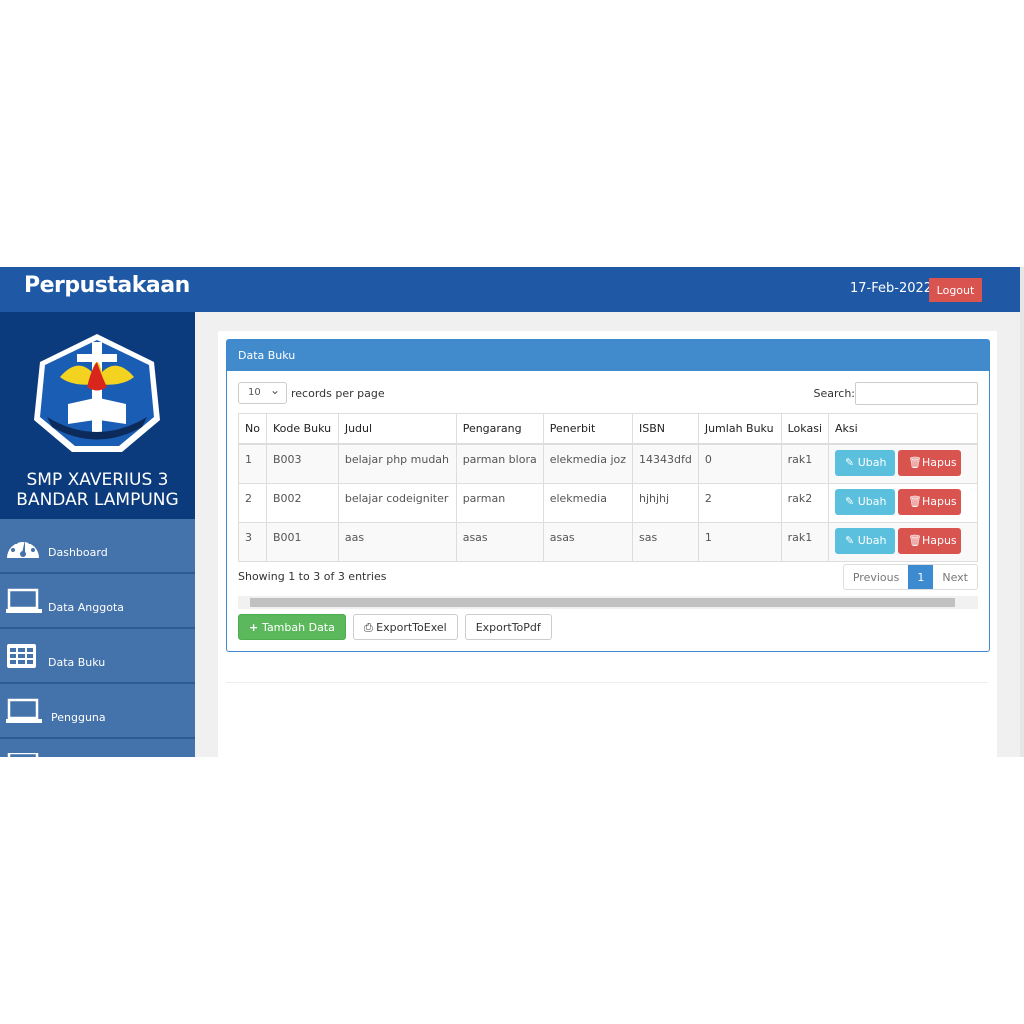  Describe the element at coordinates (397, 429) in the screenshot. I see `column-header: Judul` at that location.